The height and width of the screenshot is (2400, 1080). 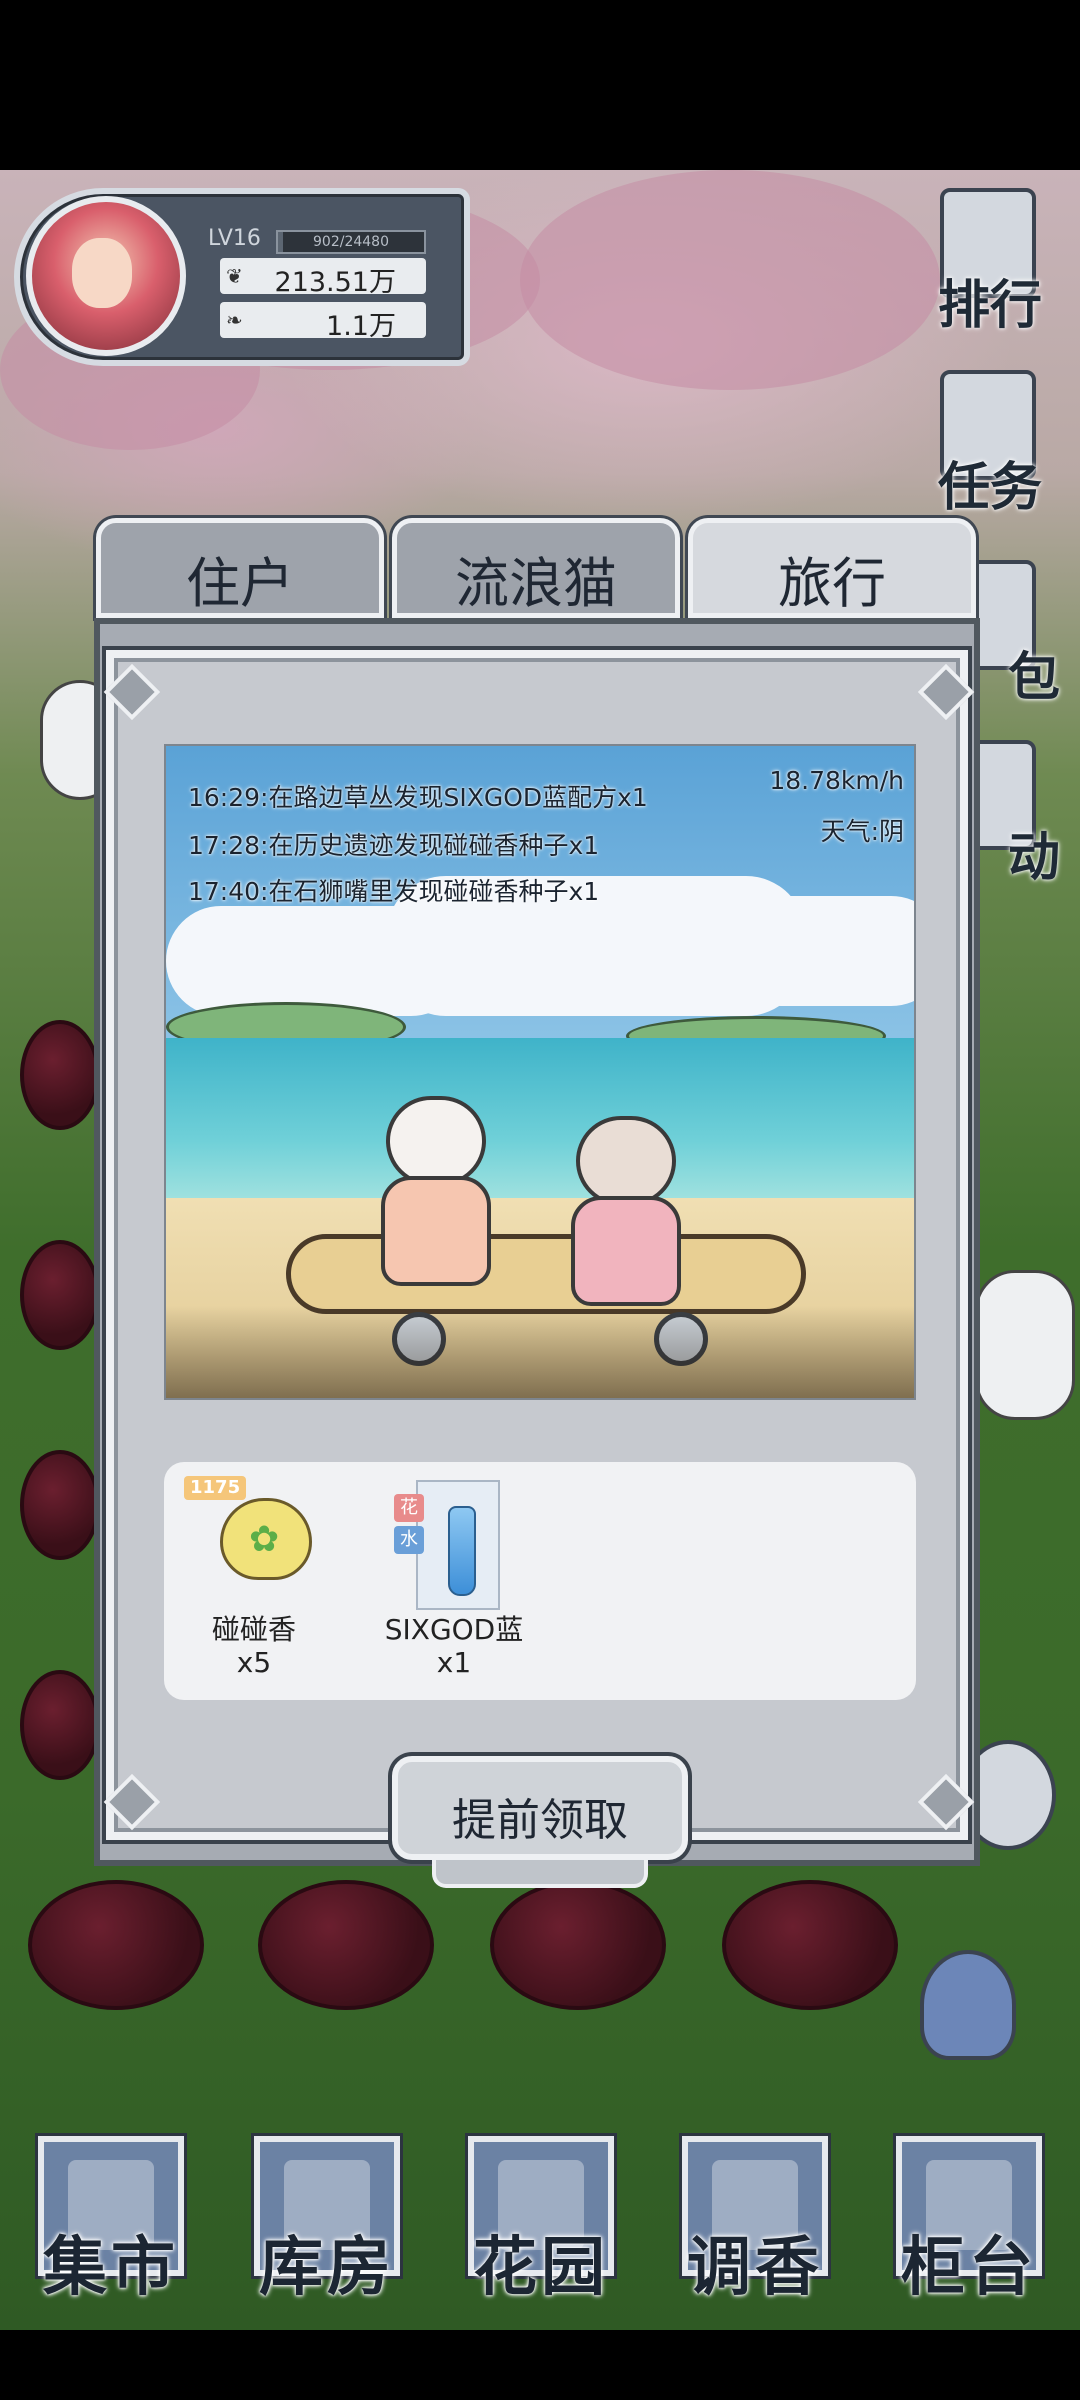 I want to click on reward-item-perfume: 花 水 SIXGOD蓝 x1, so click(x=454, y=1585).